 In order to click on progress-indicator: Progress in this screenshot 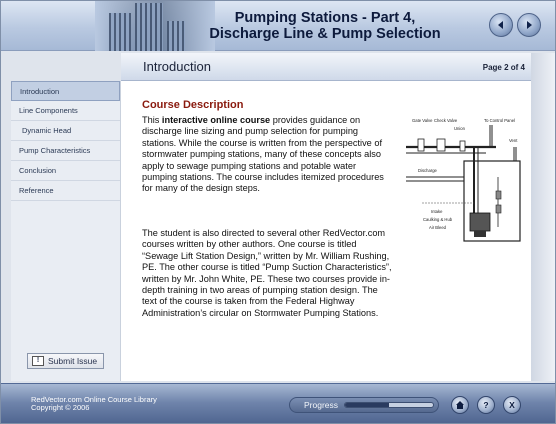, I will do `click(364, 405)`.